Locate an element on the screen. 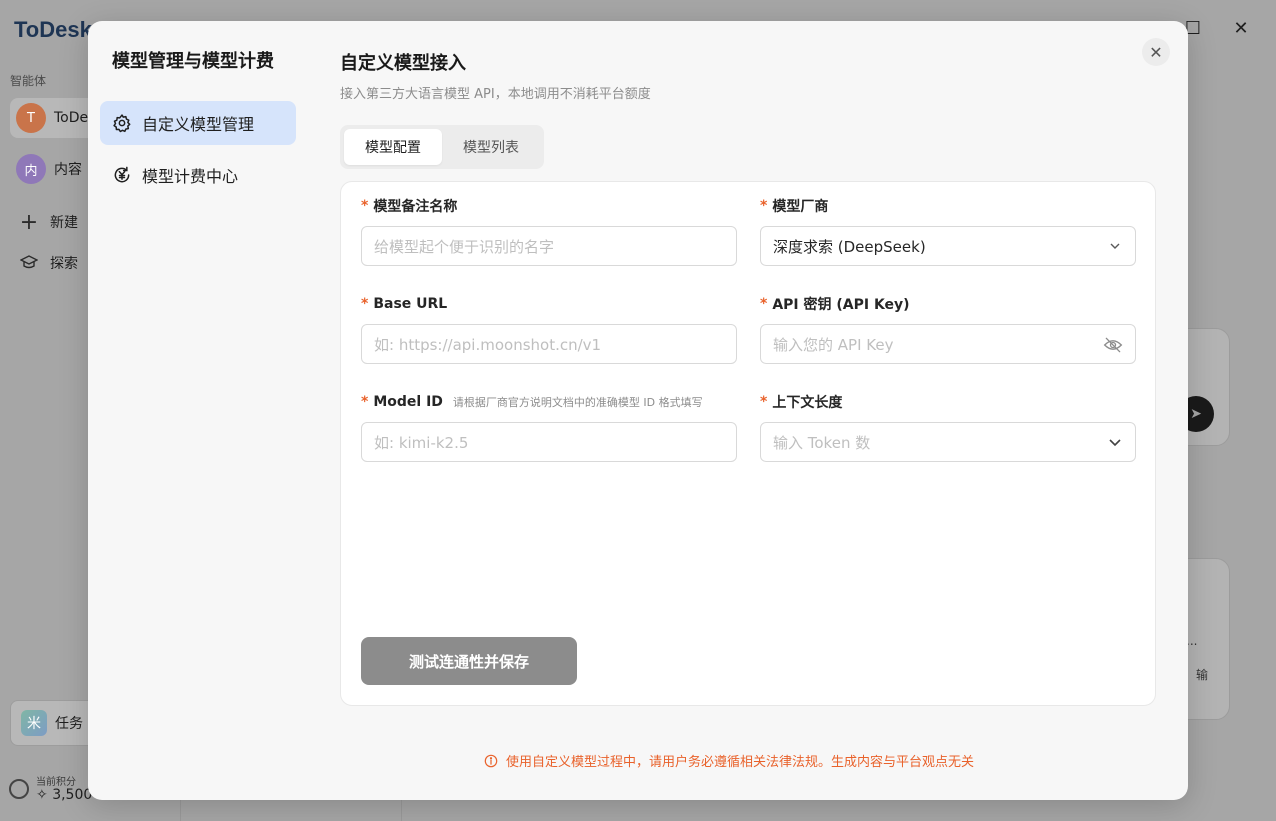 Image resolution: width=1276 pixels, height=821 pixels. field-label: * 模型备注名称 is located at coordinates (549, 206).